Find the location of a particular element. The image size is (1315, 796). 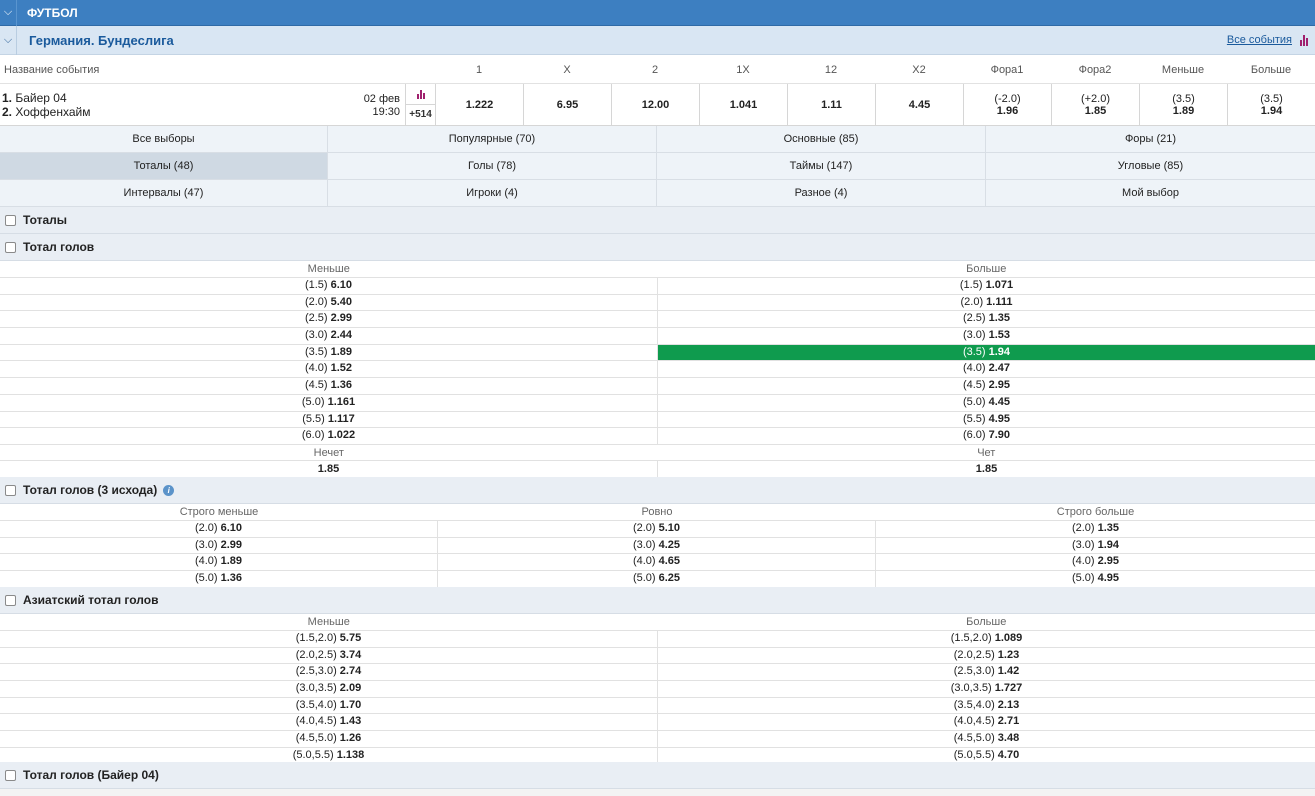

odd-12: 1.11 is located at coordinates (831, 104).